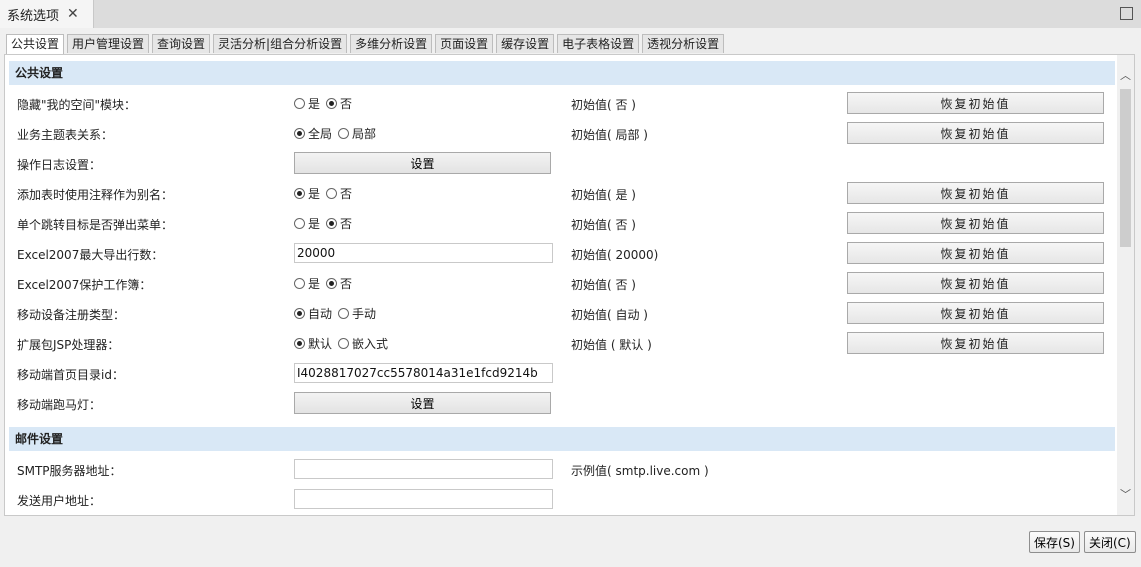 The height and width of the screenshot is (567, 1141). I want to click on document-tab-title: 系统选项, so click(33, 16).